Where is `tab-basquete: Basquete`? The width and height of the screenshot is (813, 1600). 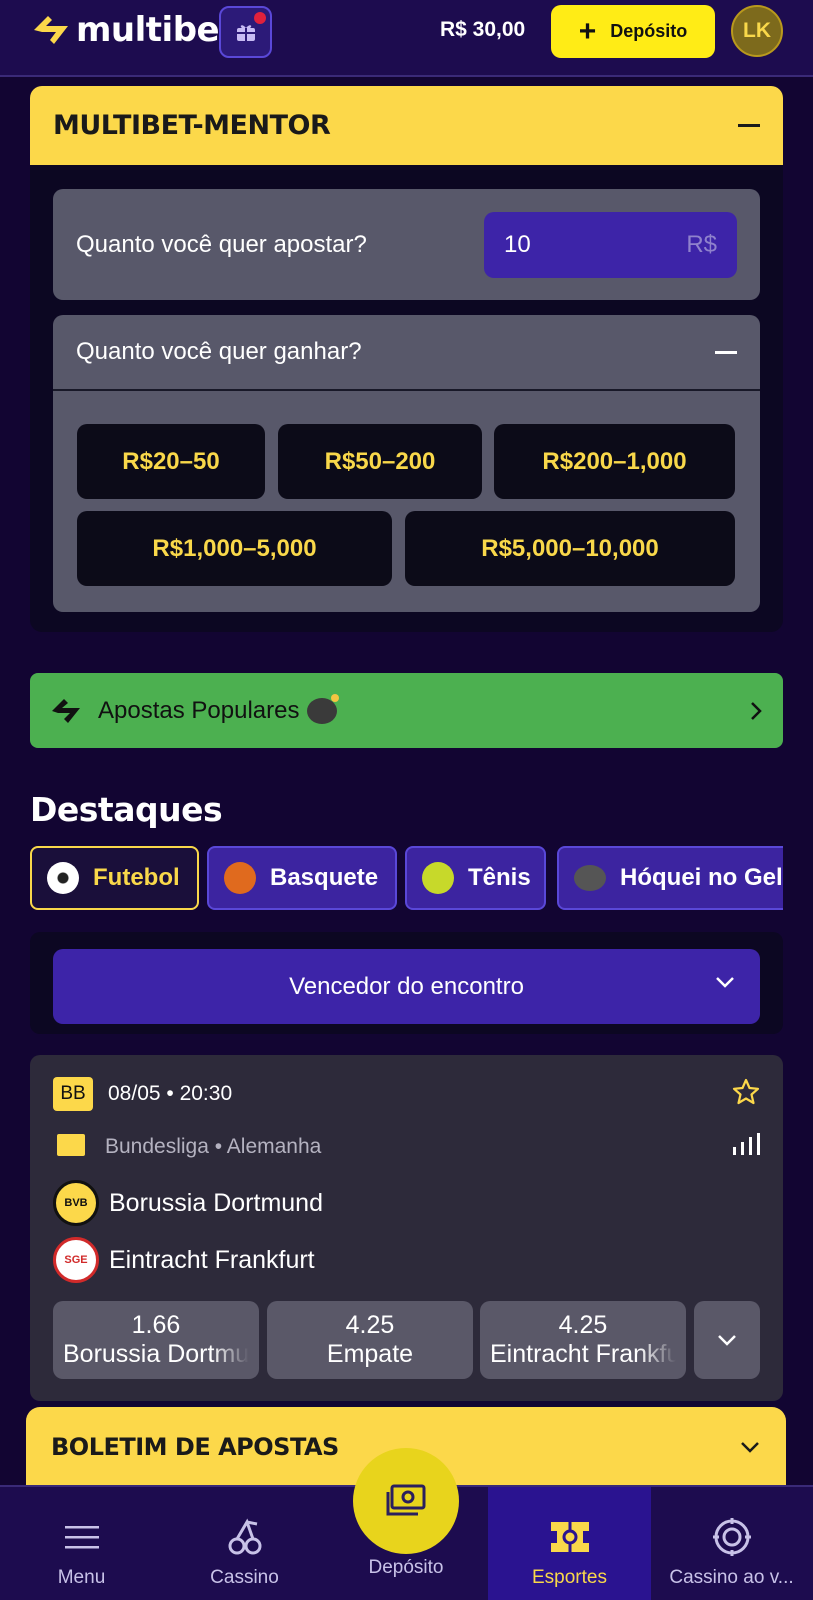
tab-basquete: Basquete is located at coordinates (302, 878).